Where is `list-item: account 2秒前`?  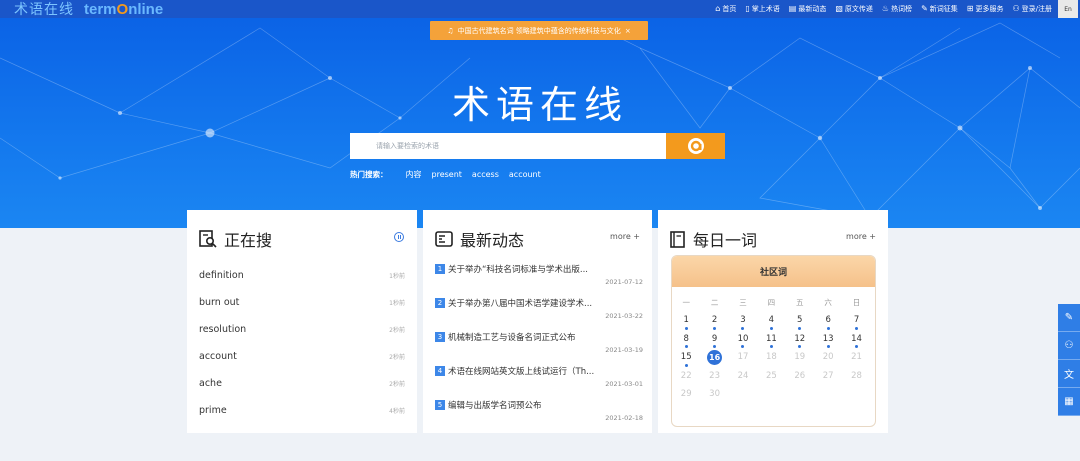 list-item: account 2秒前 is located at coordinates (302, 356).